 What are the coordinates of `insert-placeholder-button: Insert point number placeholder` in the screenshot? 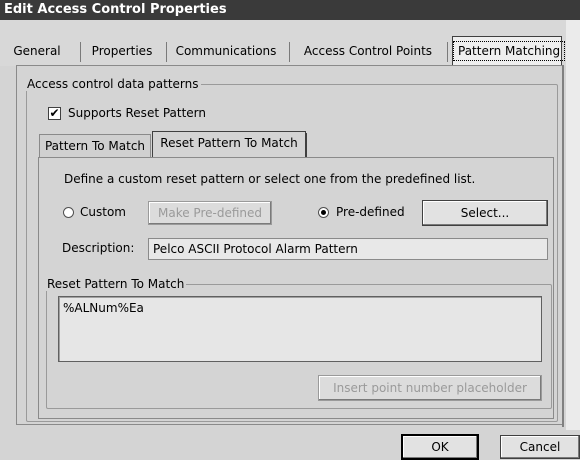 It's located at (430, 388).